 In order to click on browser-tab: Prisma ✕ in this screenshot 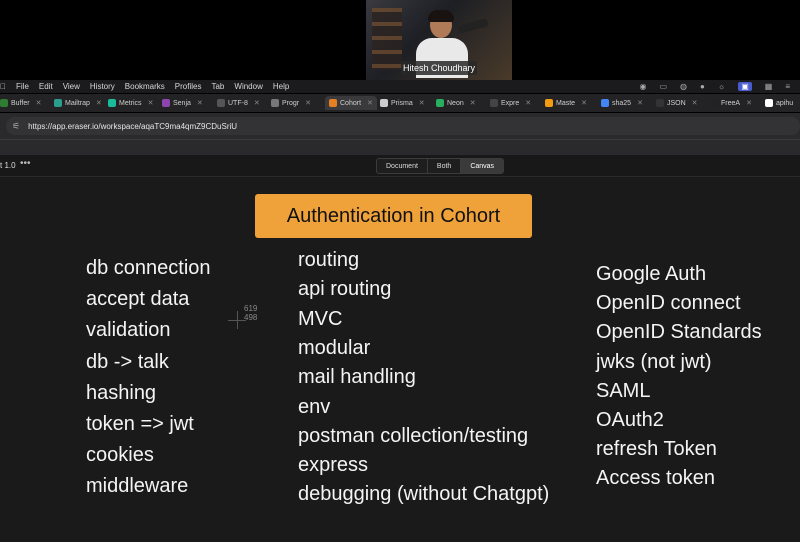, I will do `click(402, 103)`.